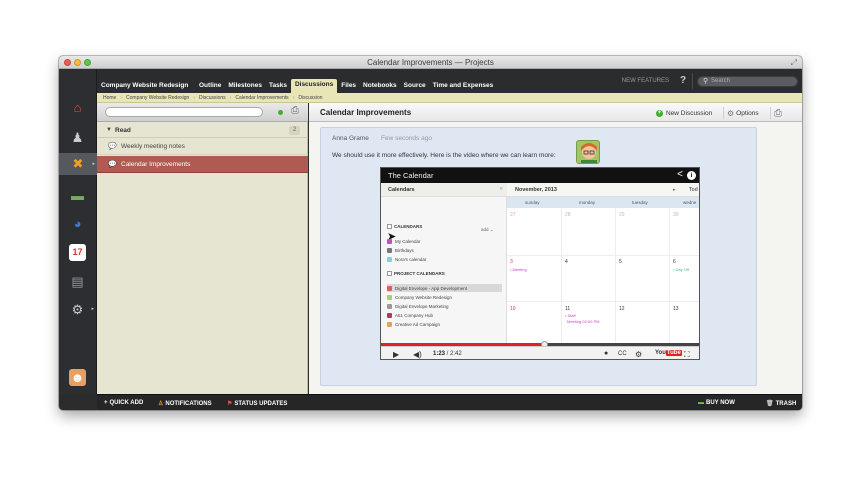 The image size is (860, 482). I want to click on list-item: 💬 Weekly meeting notes, so click(202, 146).